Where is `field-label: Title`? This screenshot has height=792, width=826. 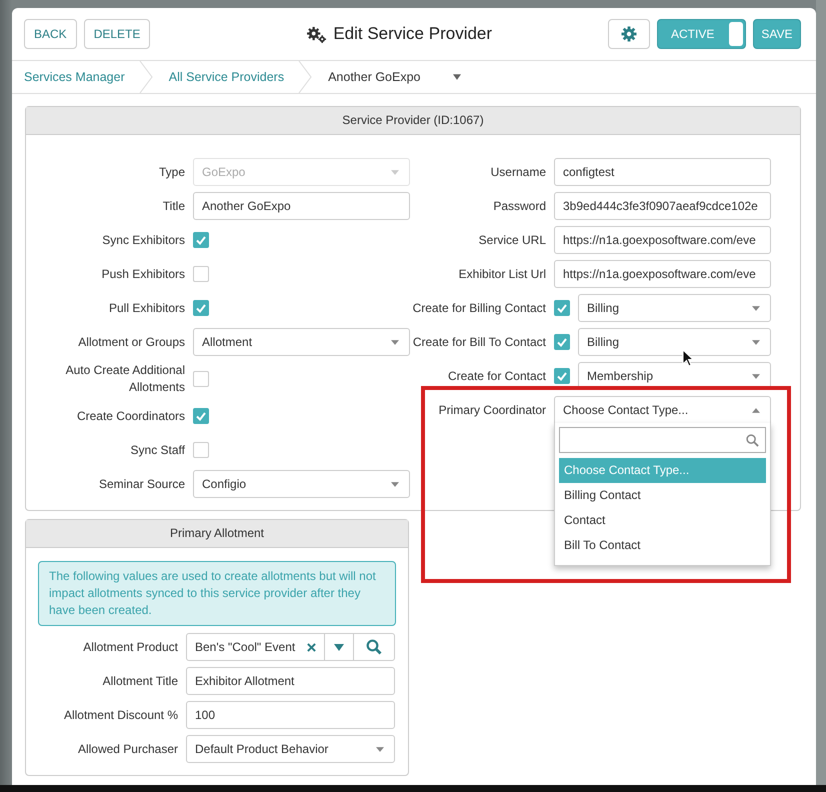 field-label: Title is located at coordinates (173, 206).